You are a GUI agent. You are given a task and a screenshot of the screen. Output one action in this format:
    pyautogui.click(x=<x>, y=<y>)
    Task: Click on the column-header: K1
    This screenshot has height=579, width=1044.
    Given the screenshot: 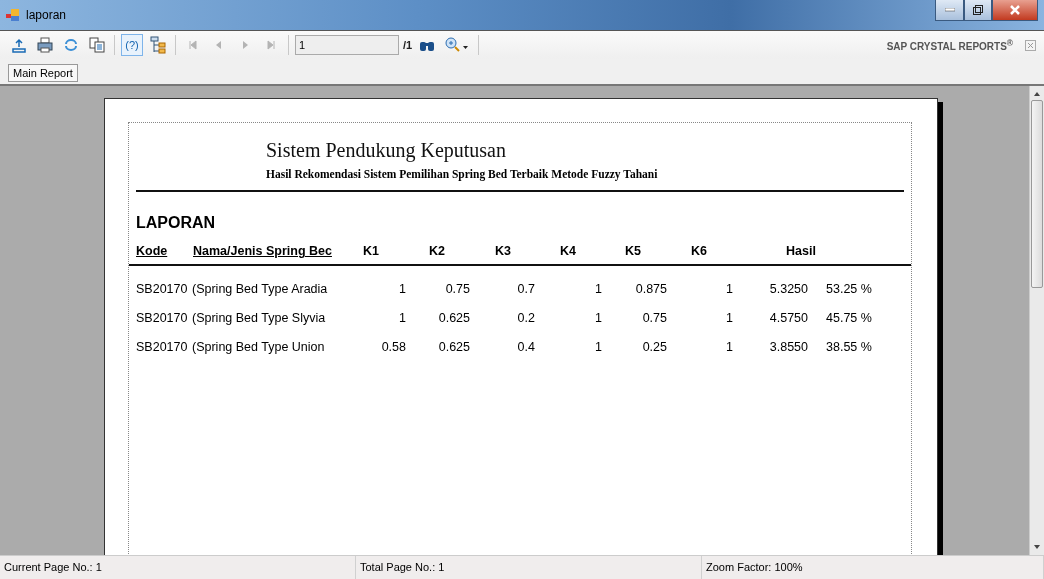 What is the action you would take?
    pyautogui.click(x=371, y=251)
    